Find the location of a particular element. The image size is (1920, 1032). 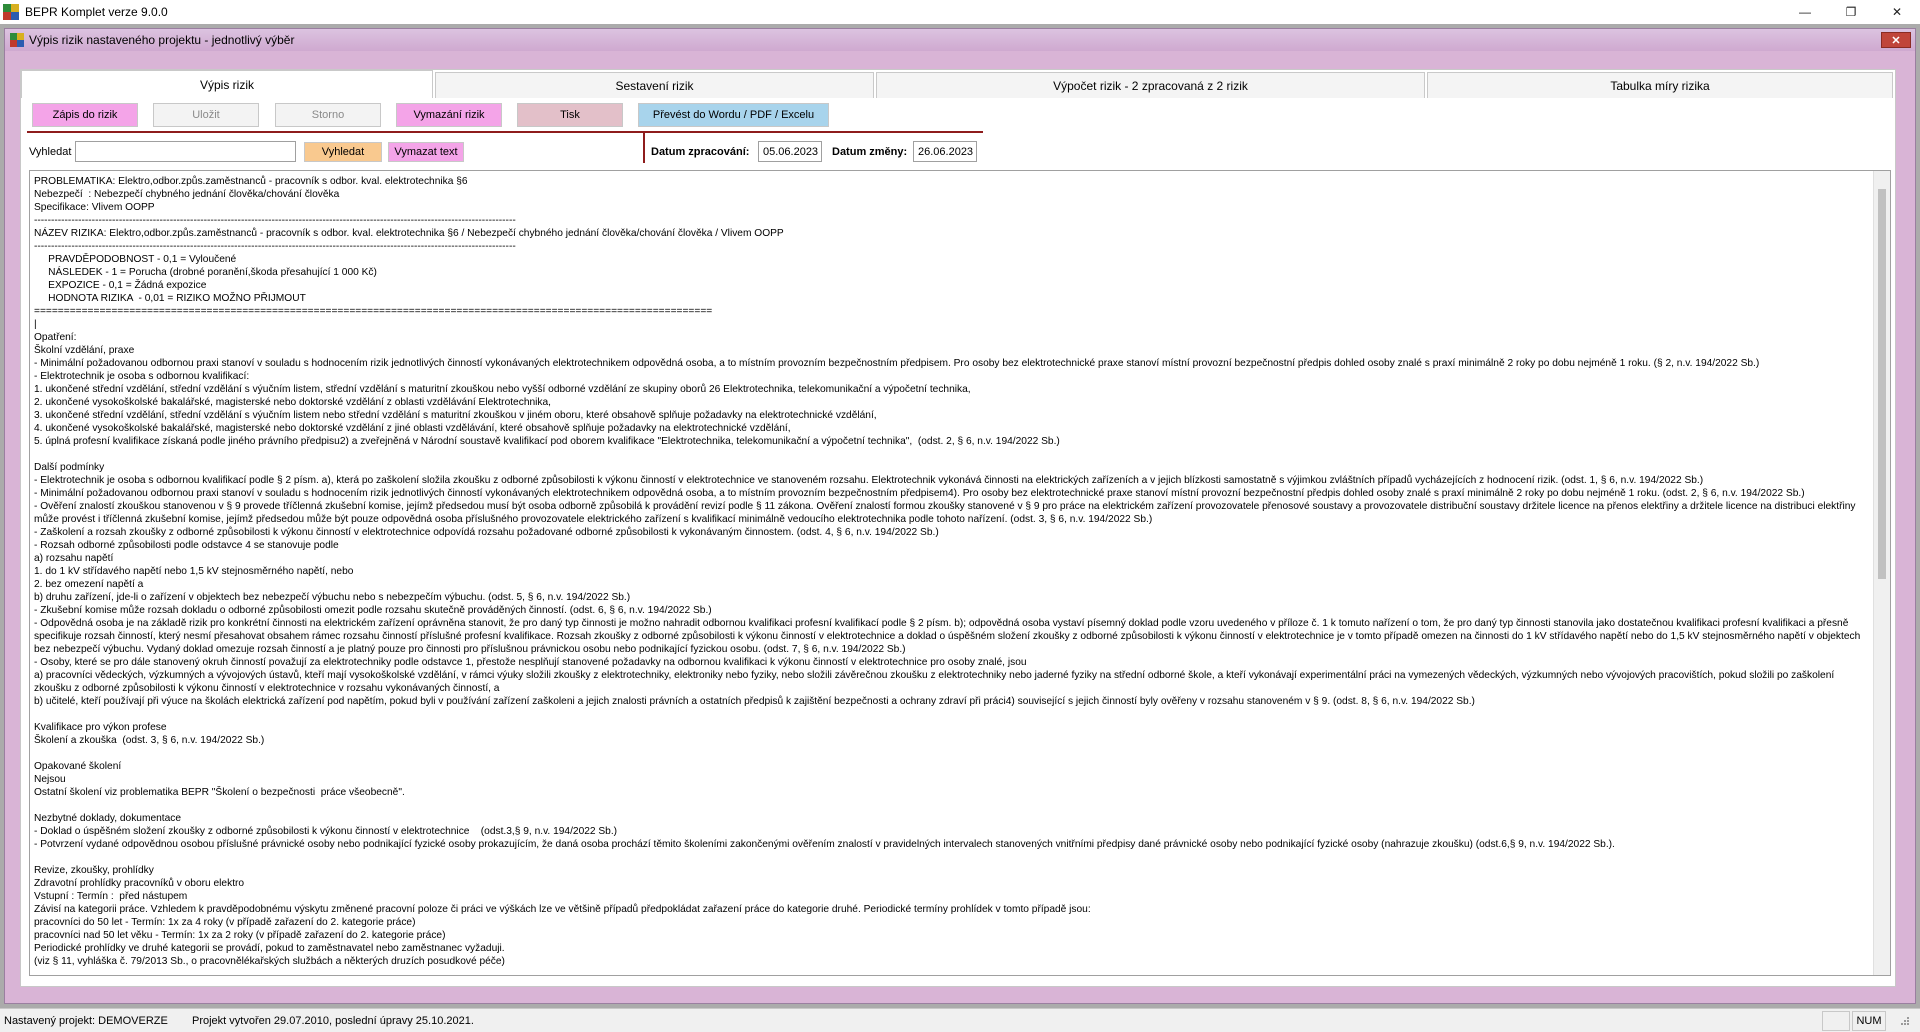

search-button: Vyhledat is located at coordinates (343, 152).